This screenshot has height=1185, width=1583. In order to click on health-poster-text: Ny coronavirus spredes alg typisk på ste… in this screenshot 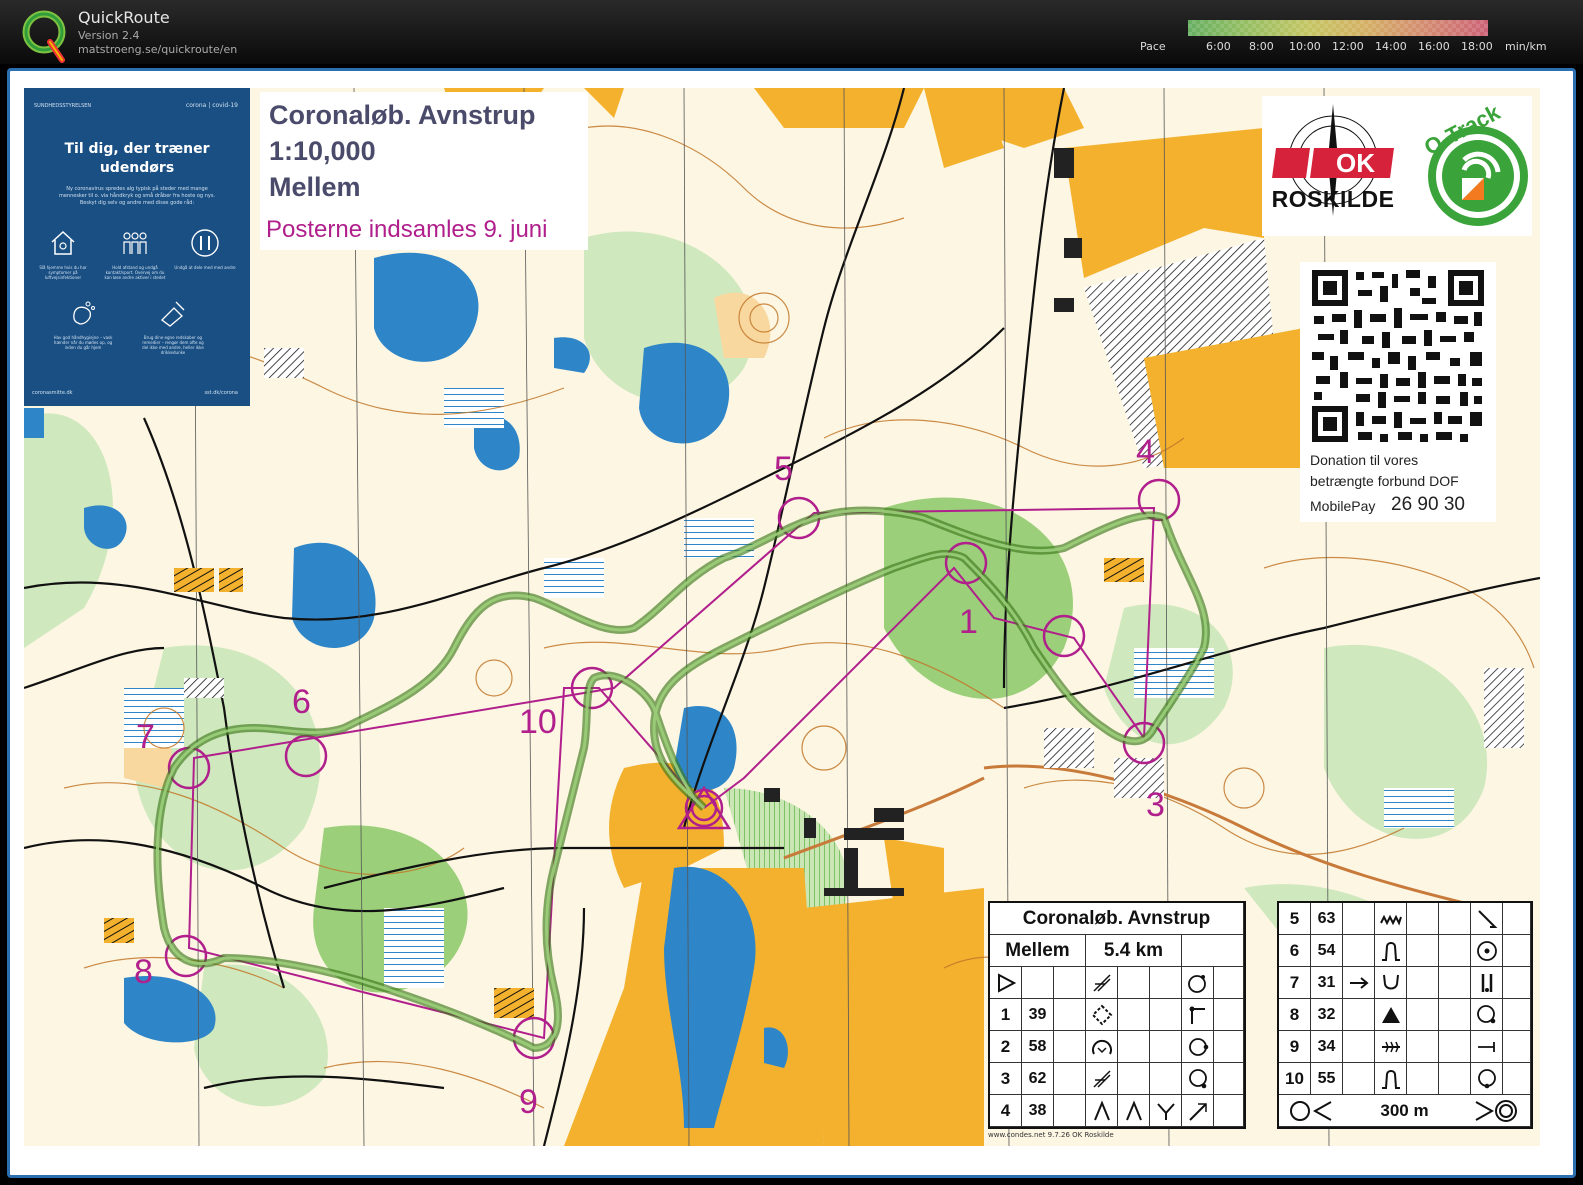, I will do `click(137, 196)`.